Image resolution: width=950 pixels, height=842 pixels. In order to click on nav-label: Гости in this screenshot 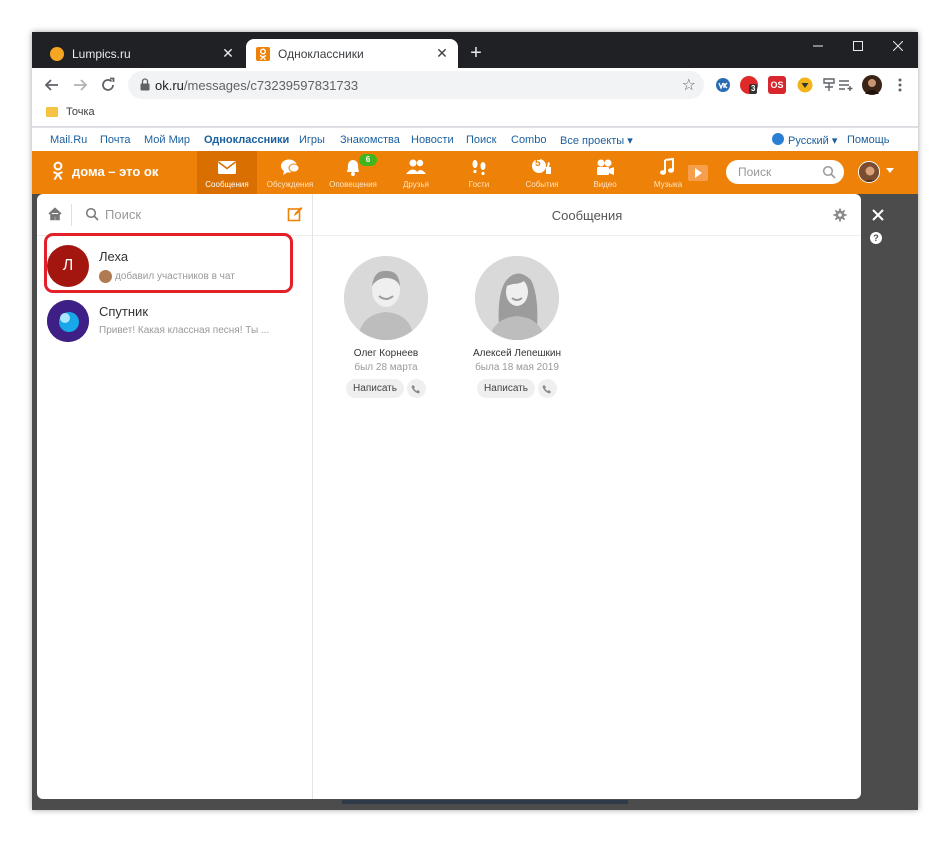, I will do `click(479, 184)`.